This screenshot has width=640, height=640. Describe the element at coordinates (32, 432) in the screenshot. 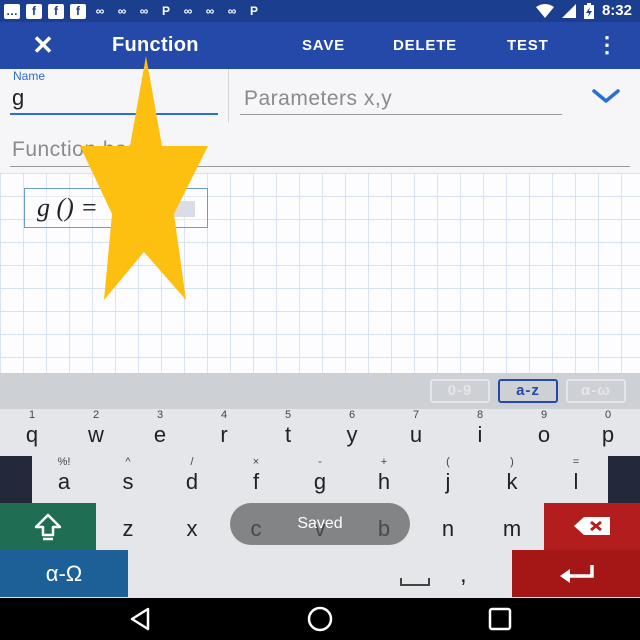

I see `key-q: 1q` at that location.